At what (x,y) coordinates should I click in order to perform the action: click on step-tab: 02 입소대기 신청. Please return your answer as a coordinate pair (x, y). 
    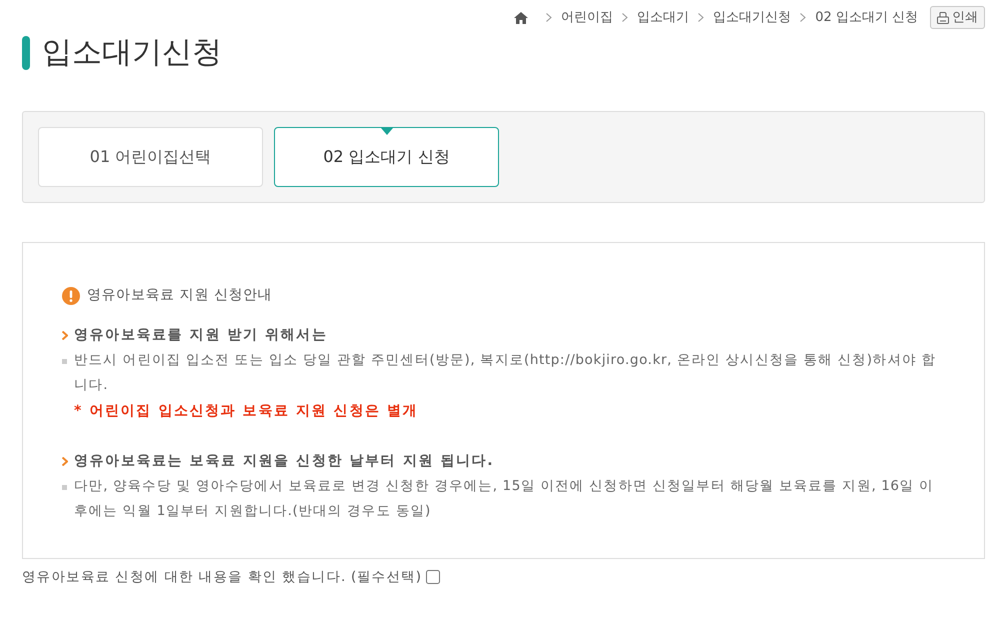
    Looking at the image, I should click on (386, 157).